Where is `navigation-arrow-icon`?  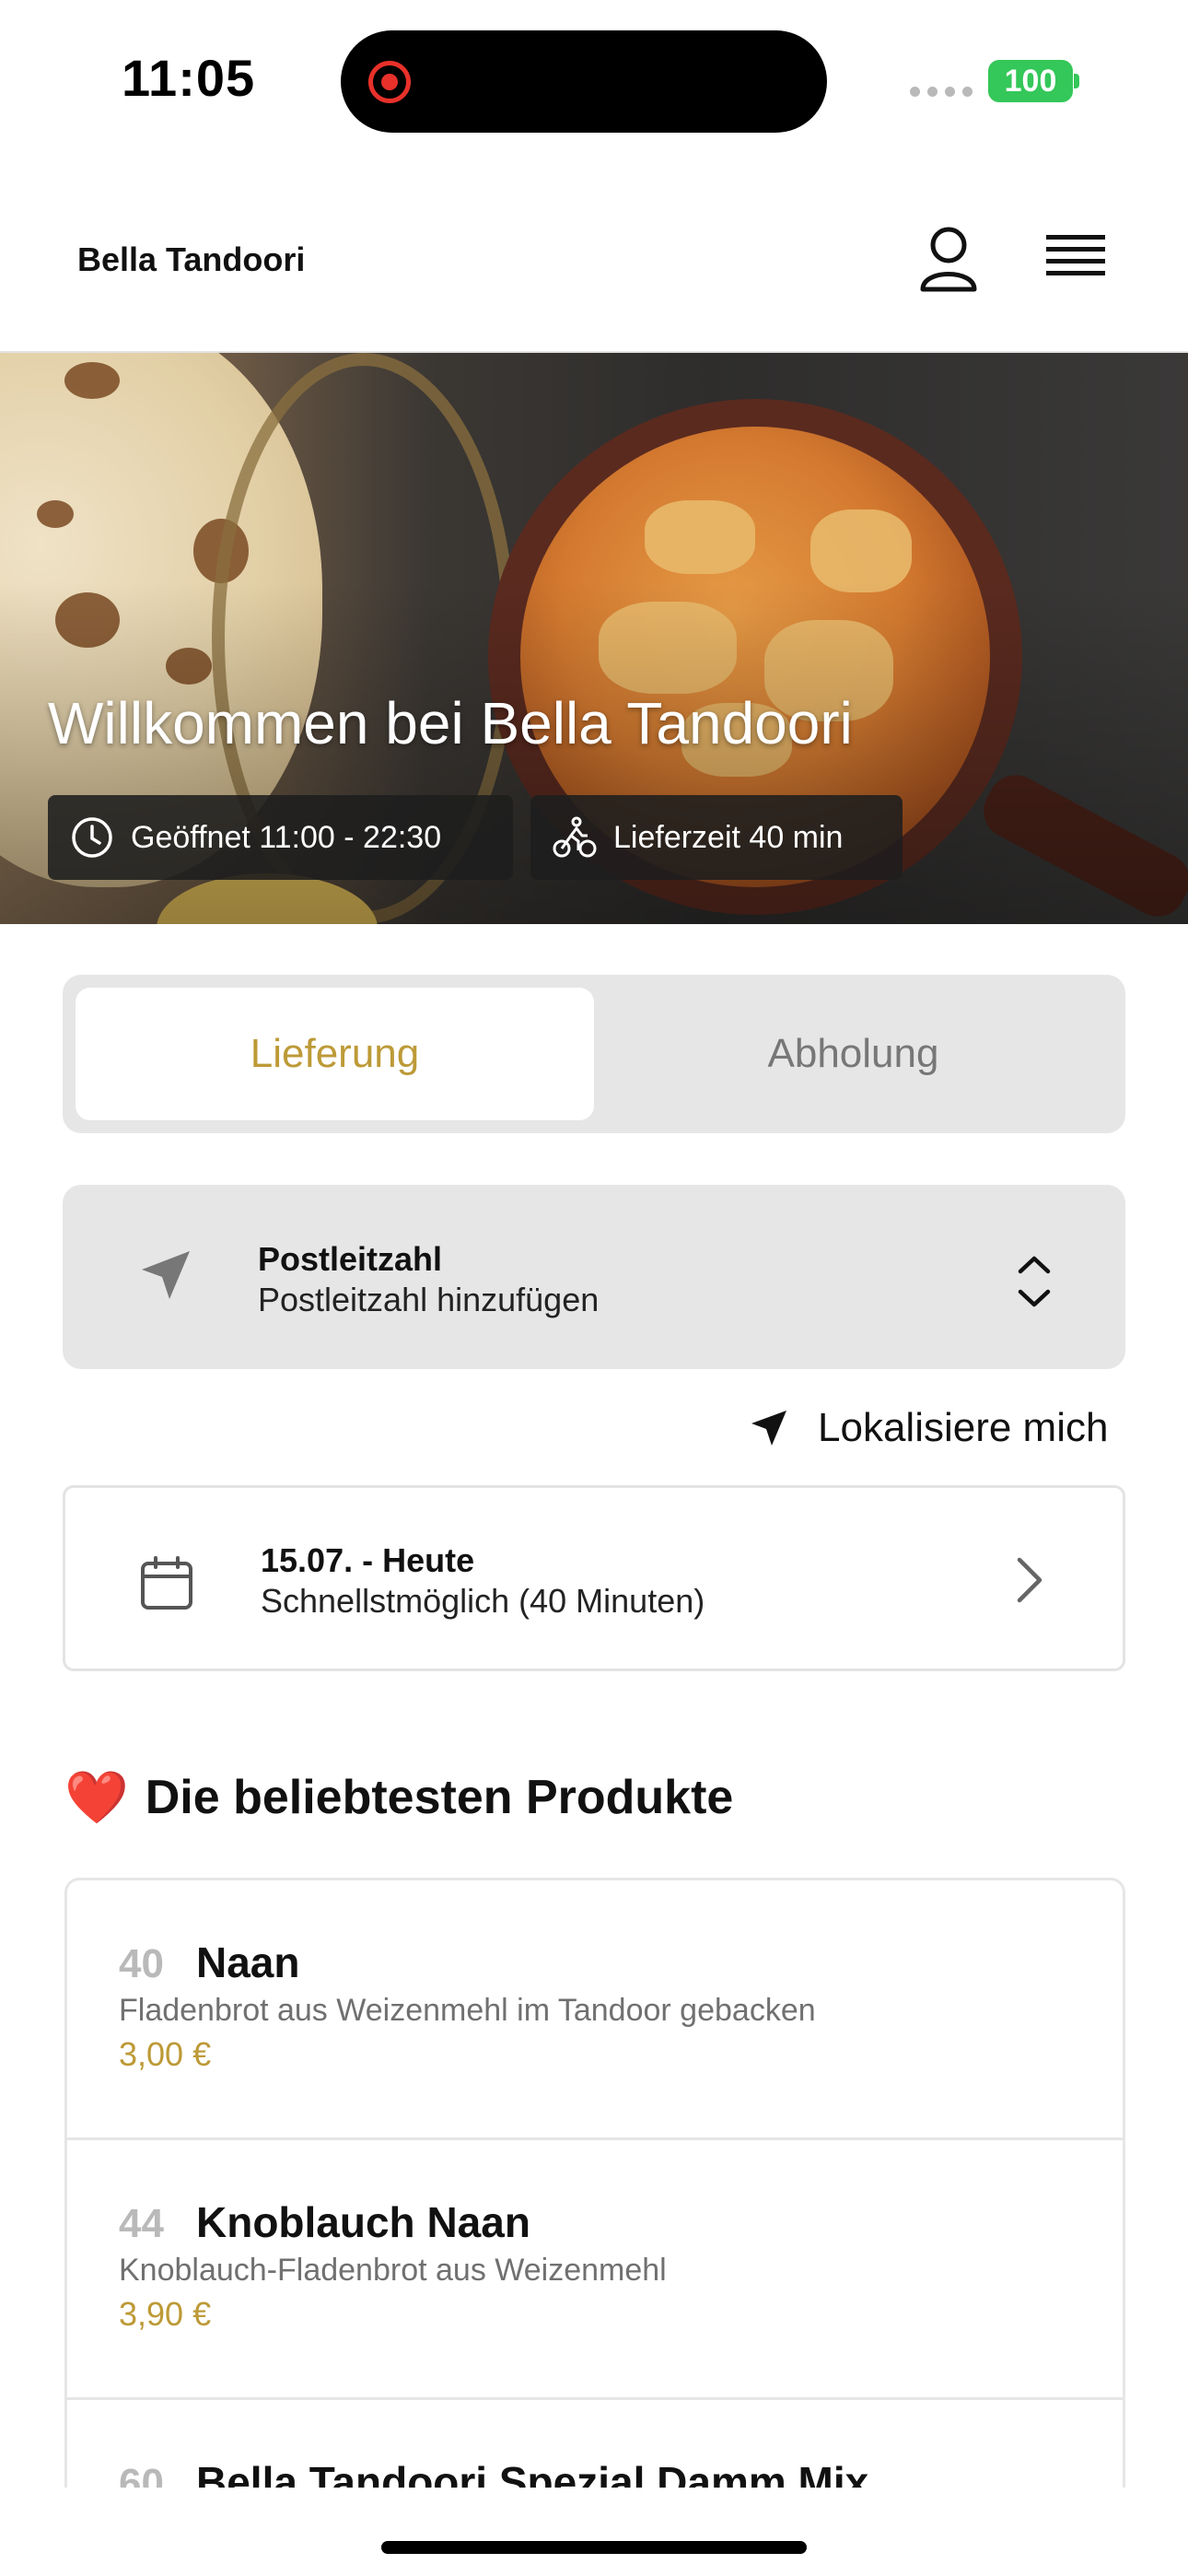 navigation-arrow-icon is located at coordinates (166, 1275).